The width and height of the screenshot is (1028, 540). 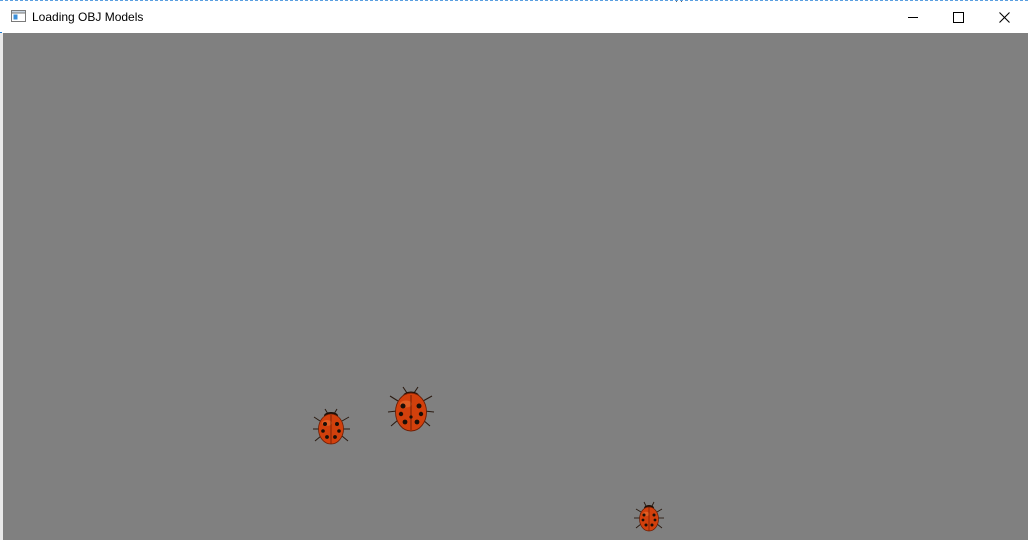 I want to click on minimize-icon, so click(x=912, y=17).